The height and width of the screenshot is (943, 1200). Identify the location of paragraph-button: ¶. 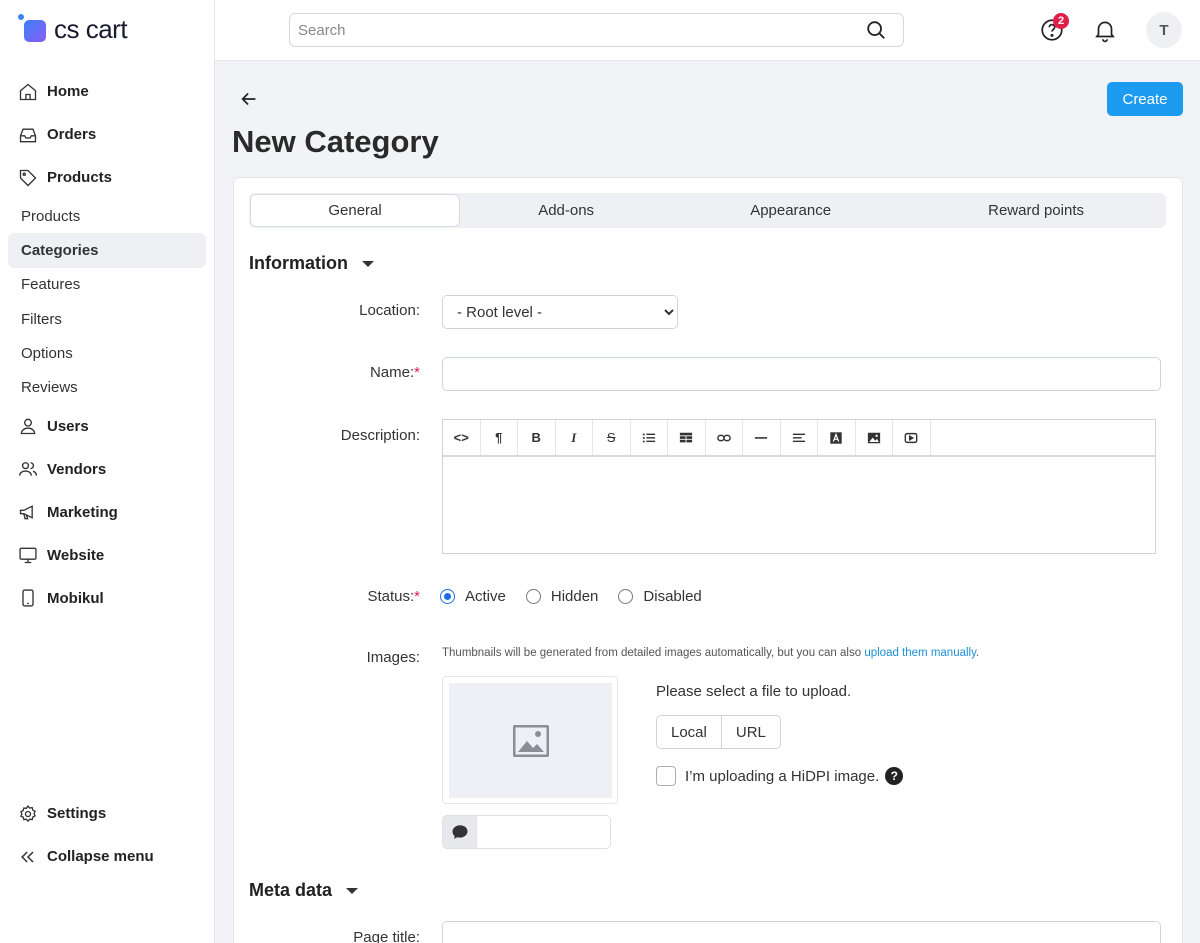
(499, 437).